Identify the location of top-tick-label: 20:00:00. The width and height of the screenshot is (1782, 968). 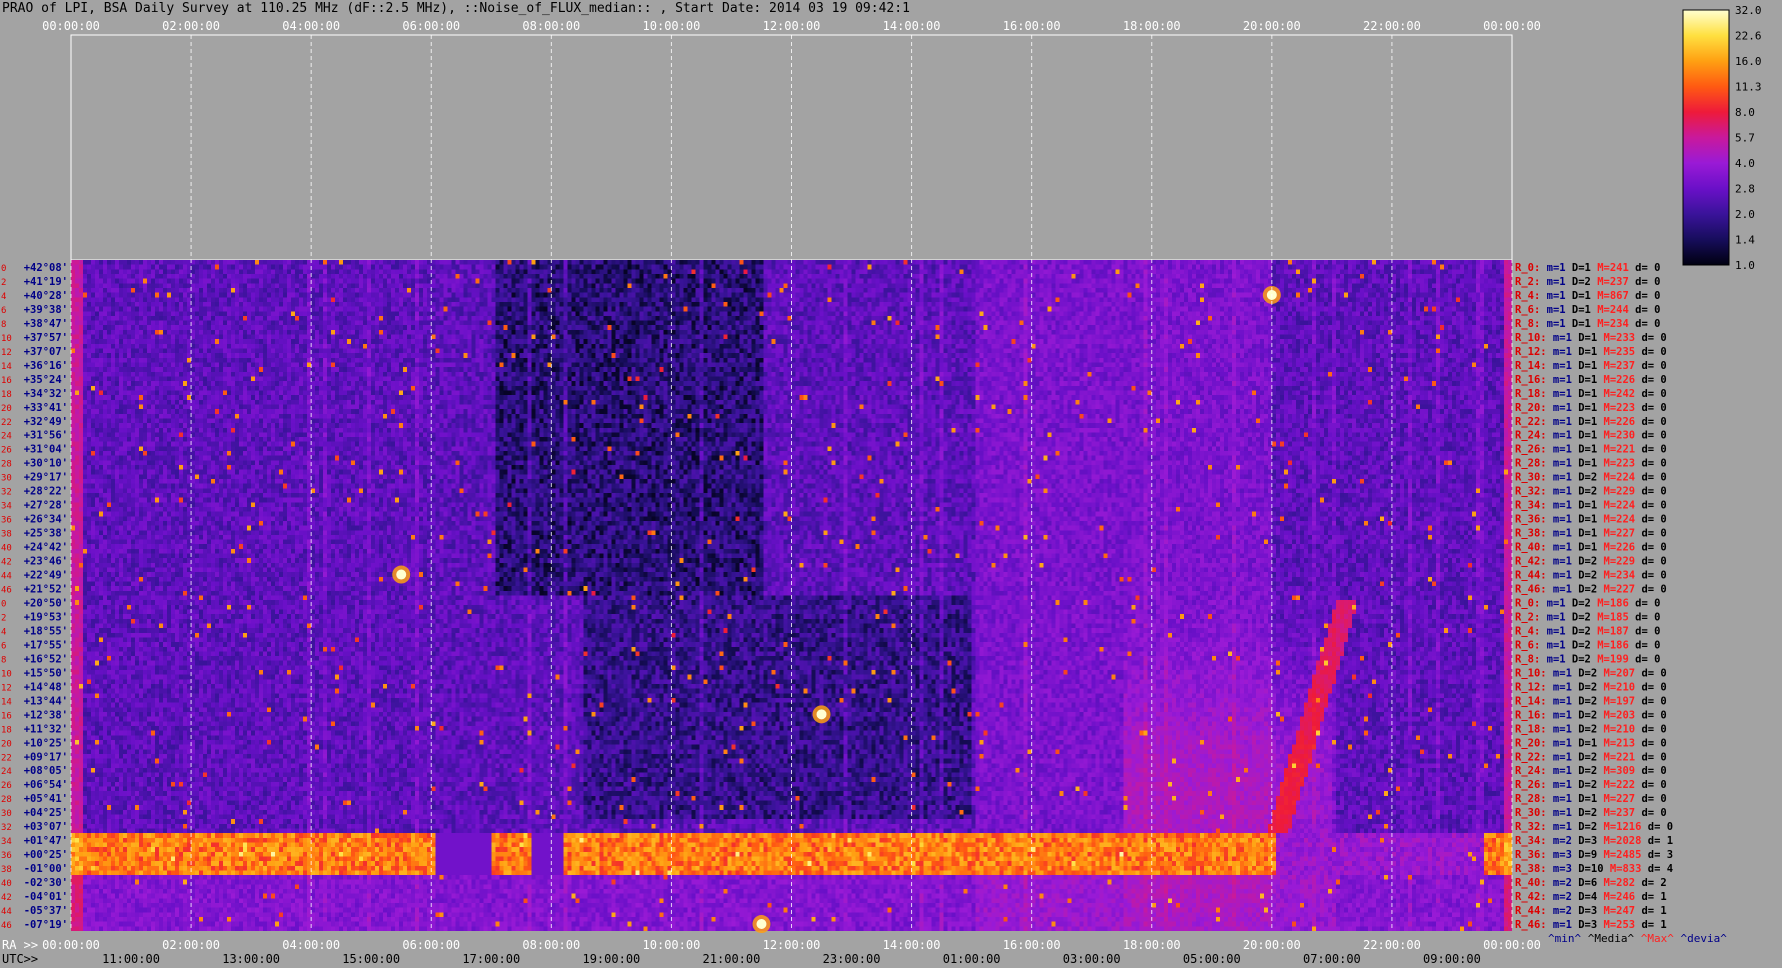
(1272, 26).